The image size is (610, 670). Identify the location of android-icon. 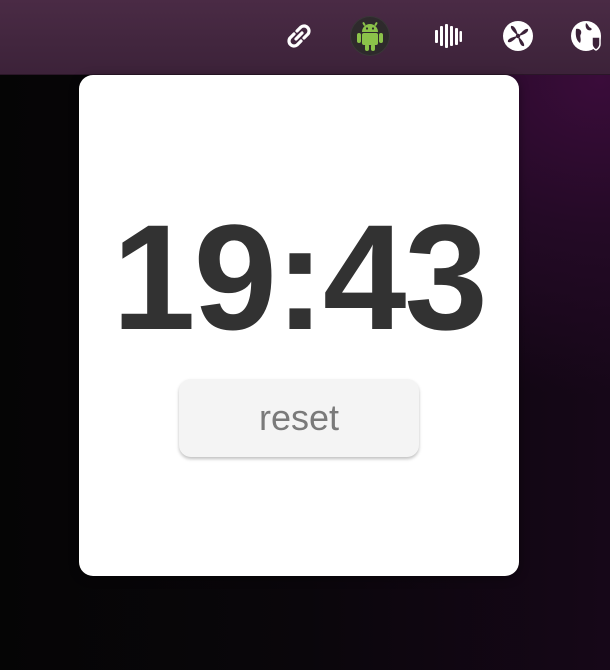
(370, 36).